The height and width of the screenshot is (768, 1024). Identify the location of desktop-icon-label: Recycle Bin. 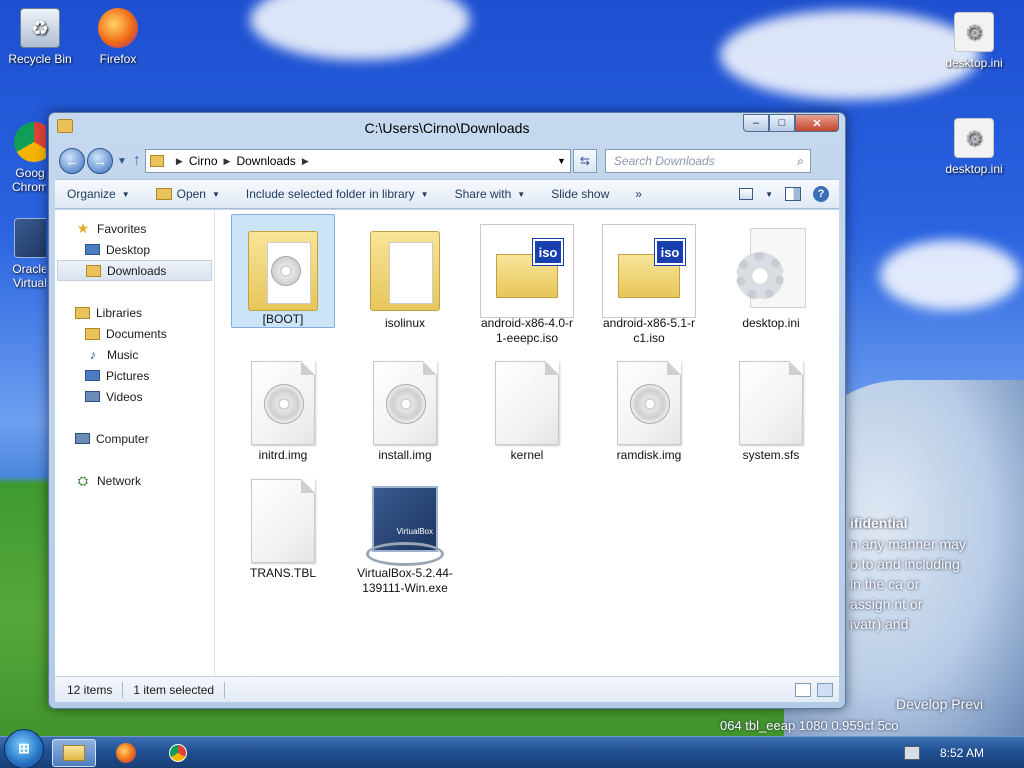
(40, 59).